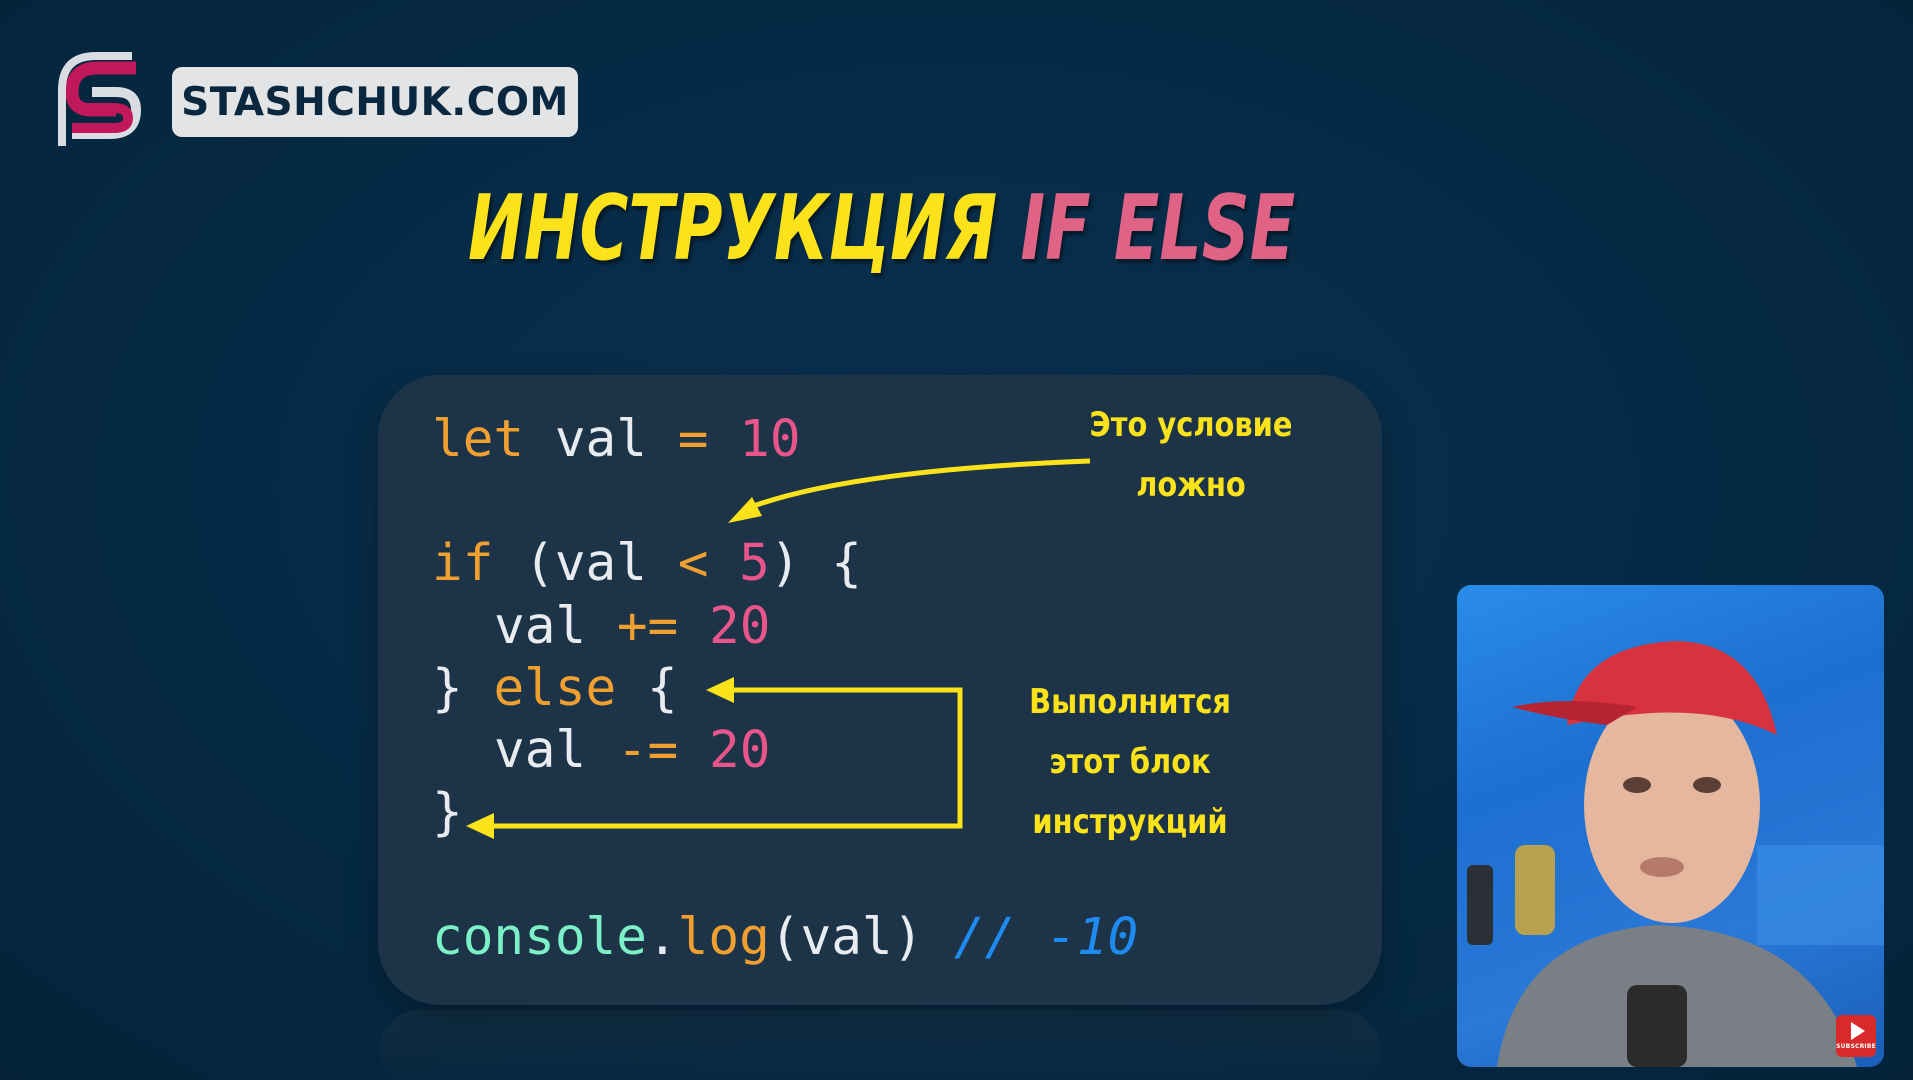 The image size is (1913, 1080). I want to click on brand-badge: STASHCHUK.COM, so click(375, 102).